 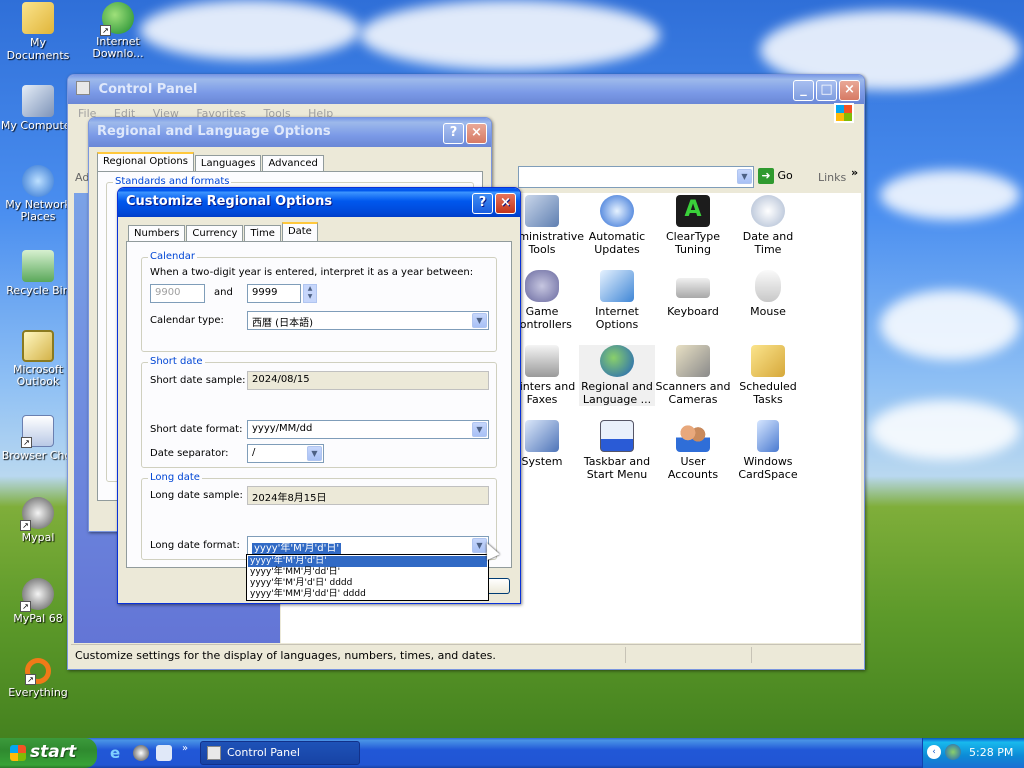 I want to click on quick-launch-browser-icon, so click(x=164, y=753).